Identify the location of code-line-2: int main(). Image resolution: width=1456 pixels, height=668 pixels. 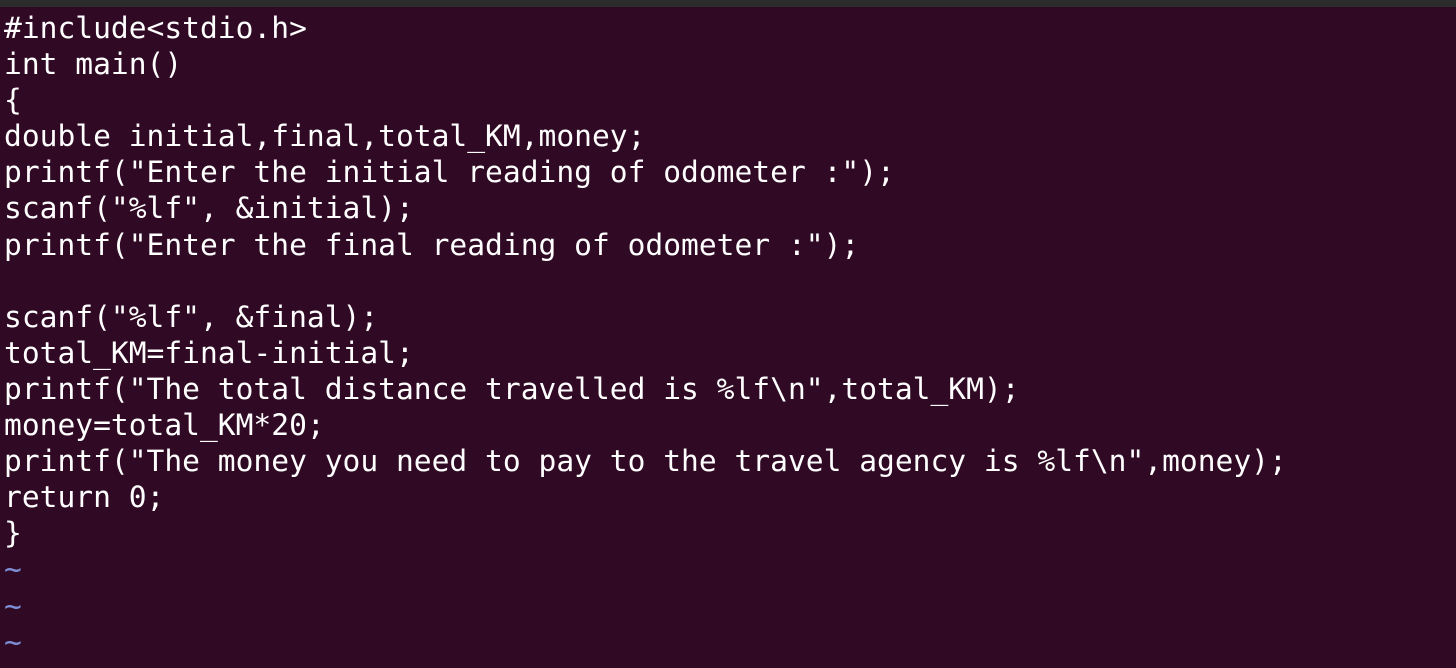
(728, 64).